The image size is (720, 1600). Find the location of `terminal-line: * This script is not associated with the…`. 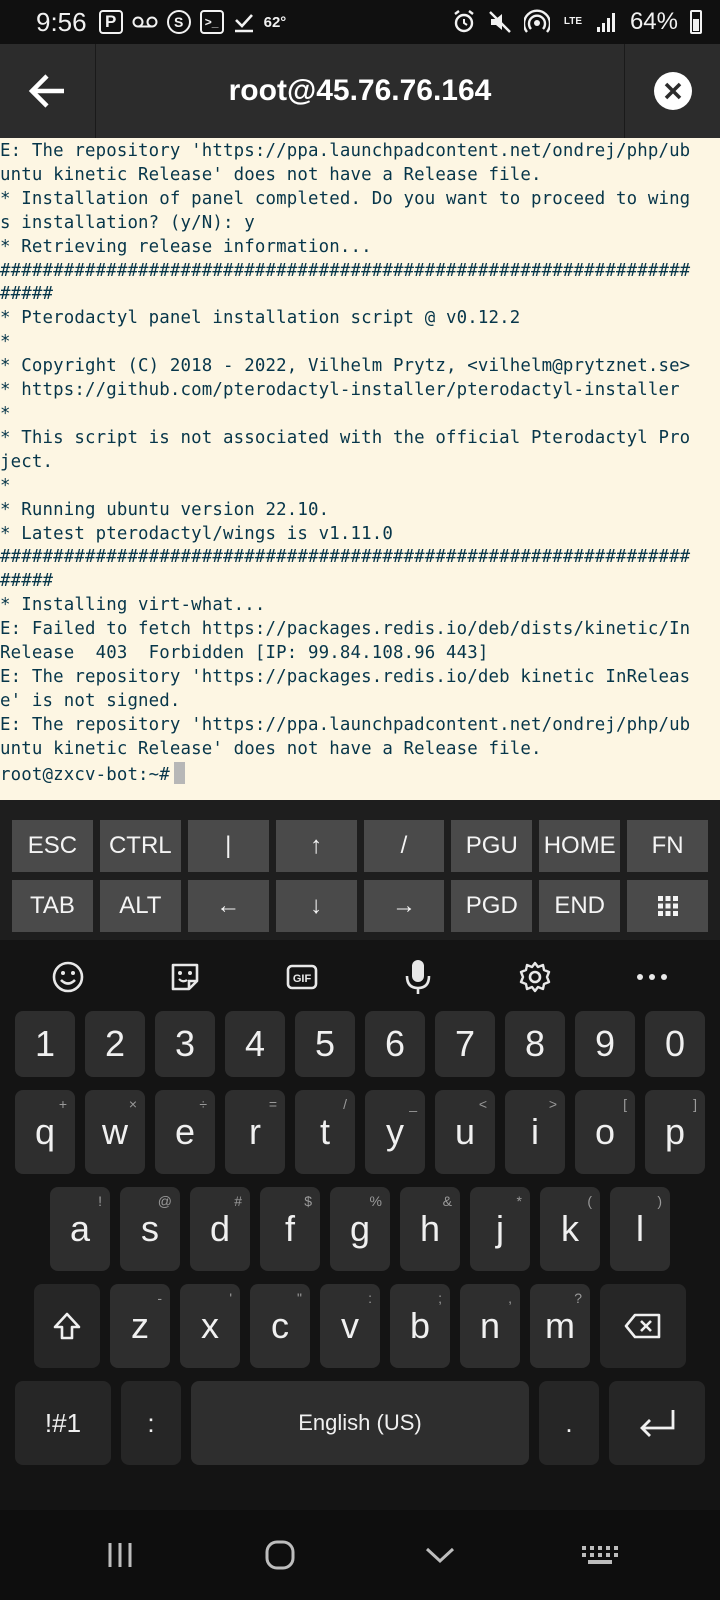

terminal-line: * This script is not associated with the… is located at coordinates (345, 437).